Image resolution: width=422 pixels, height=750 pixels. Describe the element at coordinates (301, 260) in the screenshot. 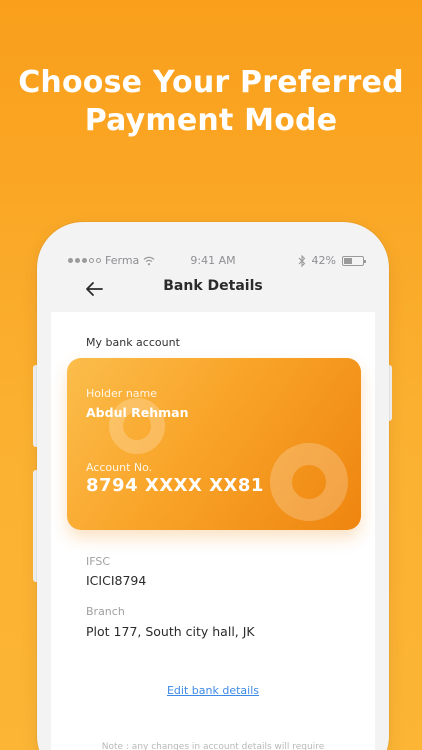

I see `bluetooth-icon` at that location.